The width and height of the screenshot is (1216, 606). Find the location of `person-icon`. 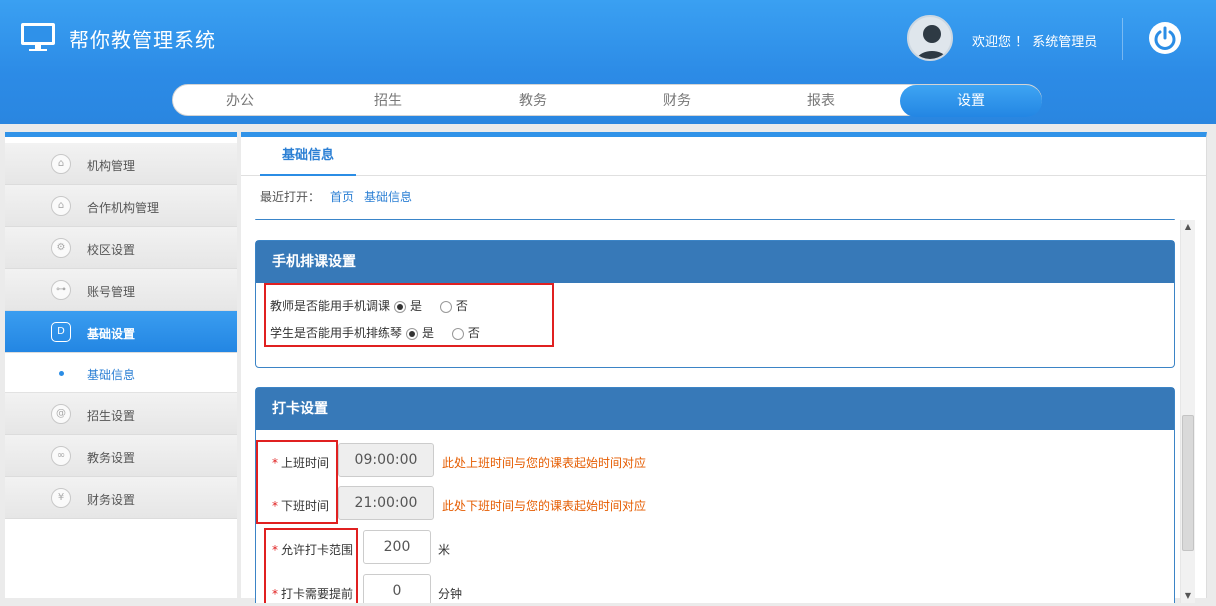

person-icon is located at coordinates (932, 42).